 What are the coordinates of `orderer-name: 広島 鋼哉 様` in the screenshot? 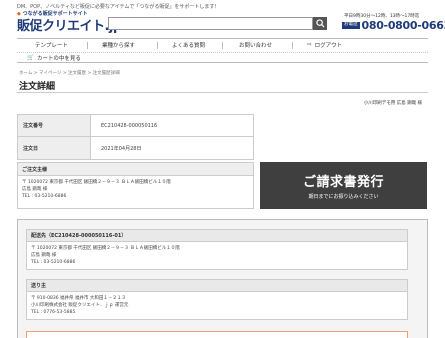 It's located at (35, 189).